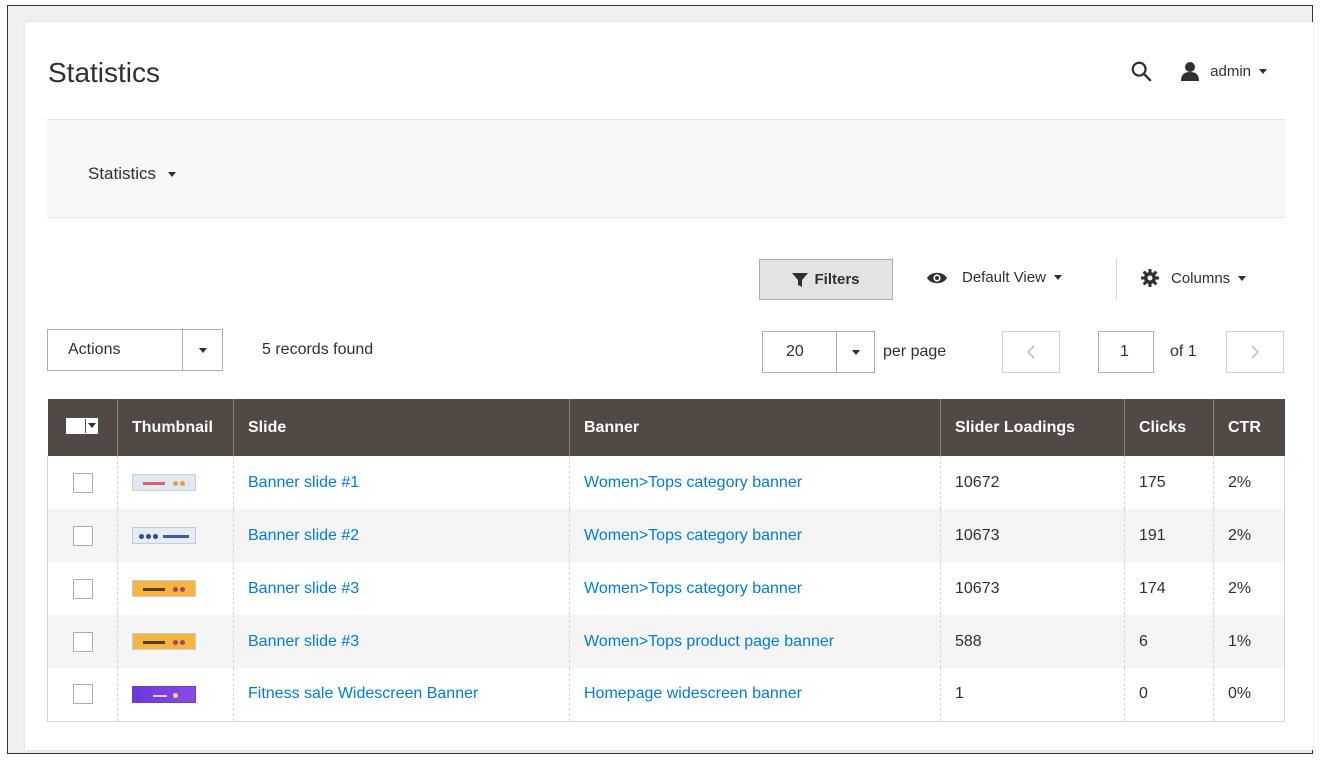  I want to click on loadings-cell: 10672, so click(1032, 482).